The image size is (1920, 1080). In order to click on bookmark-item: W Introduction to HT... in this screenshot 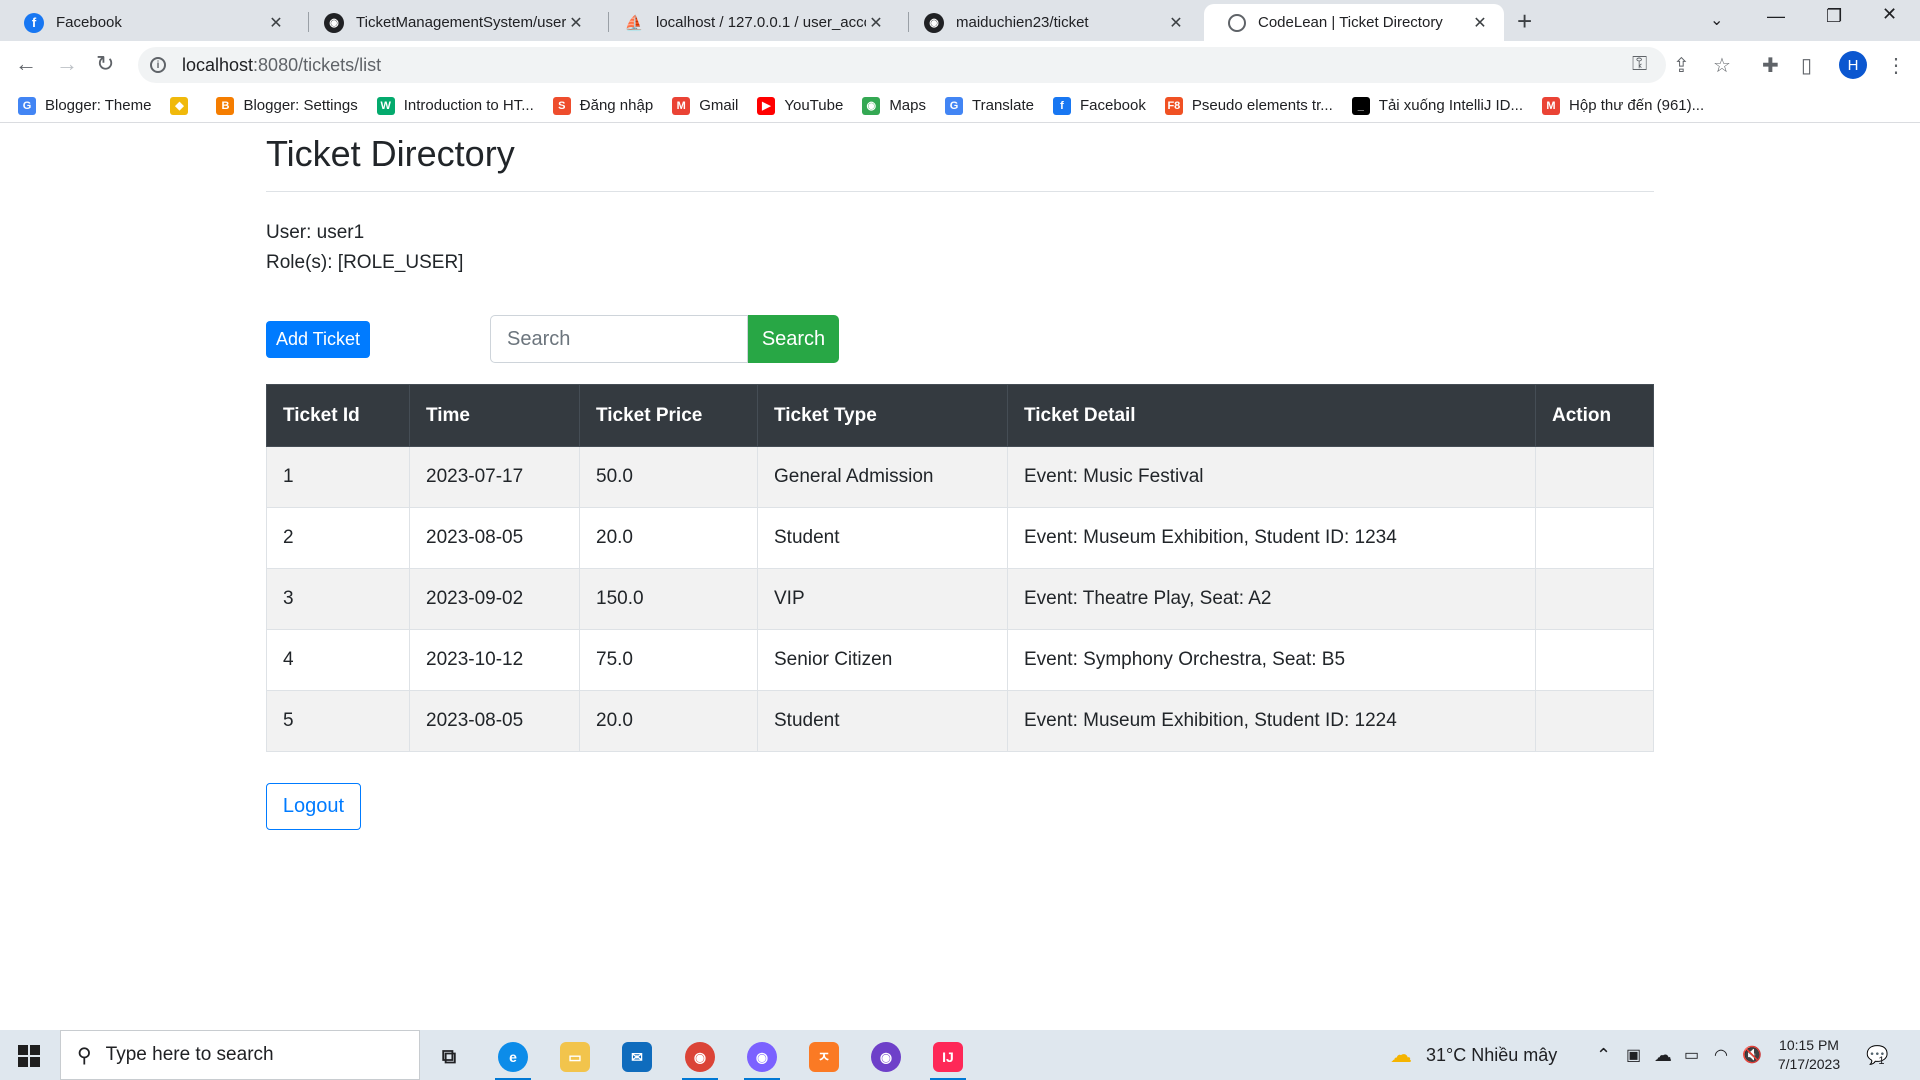, I will do `click(455, 105)`.